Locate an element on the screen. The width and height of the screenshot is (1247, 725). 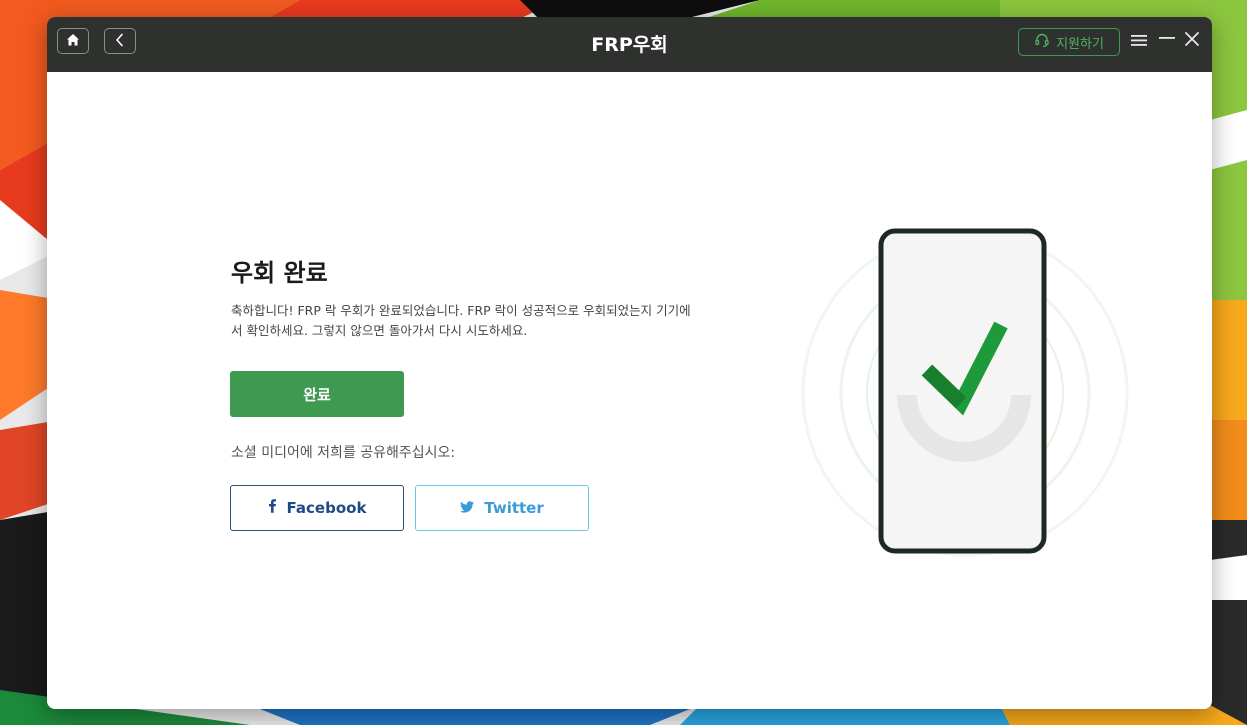
support-button-label: 지원하기 is located at coordinates (1080, 42).